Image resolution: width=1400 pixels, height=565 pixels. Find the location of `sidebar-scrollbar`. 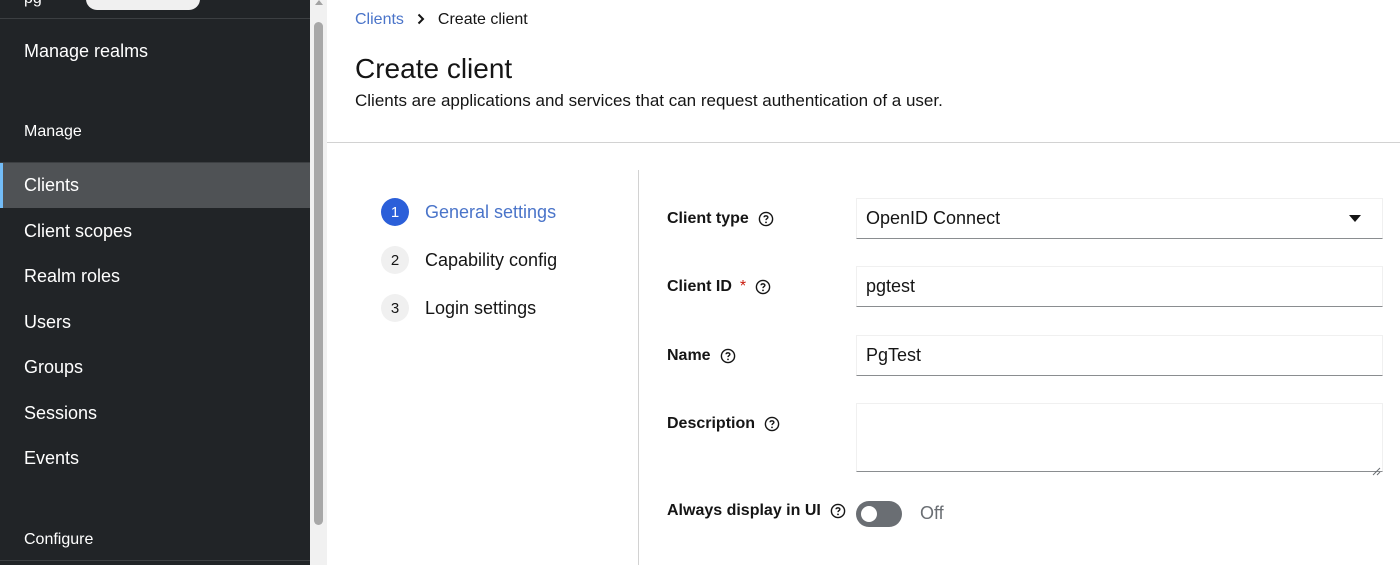

sidebar-scrollbar is located at coordinates (318, 282).